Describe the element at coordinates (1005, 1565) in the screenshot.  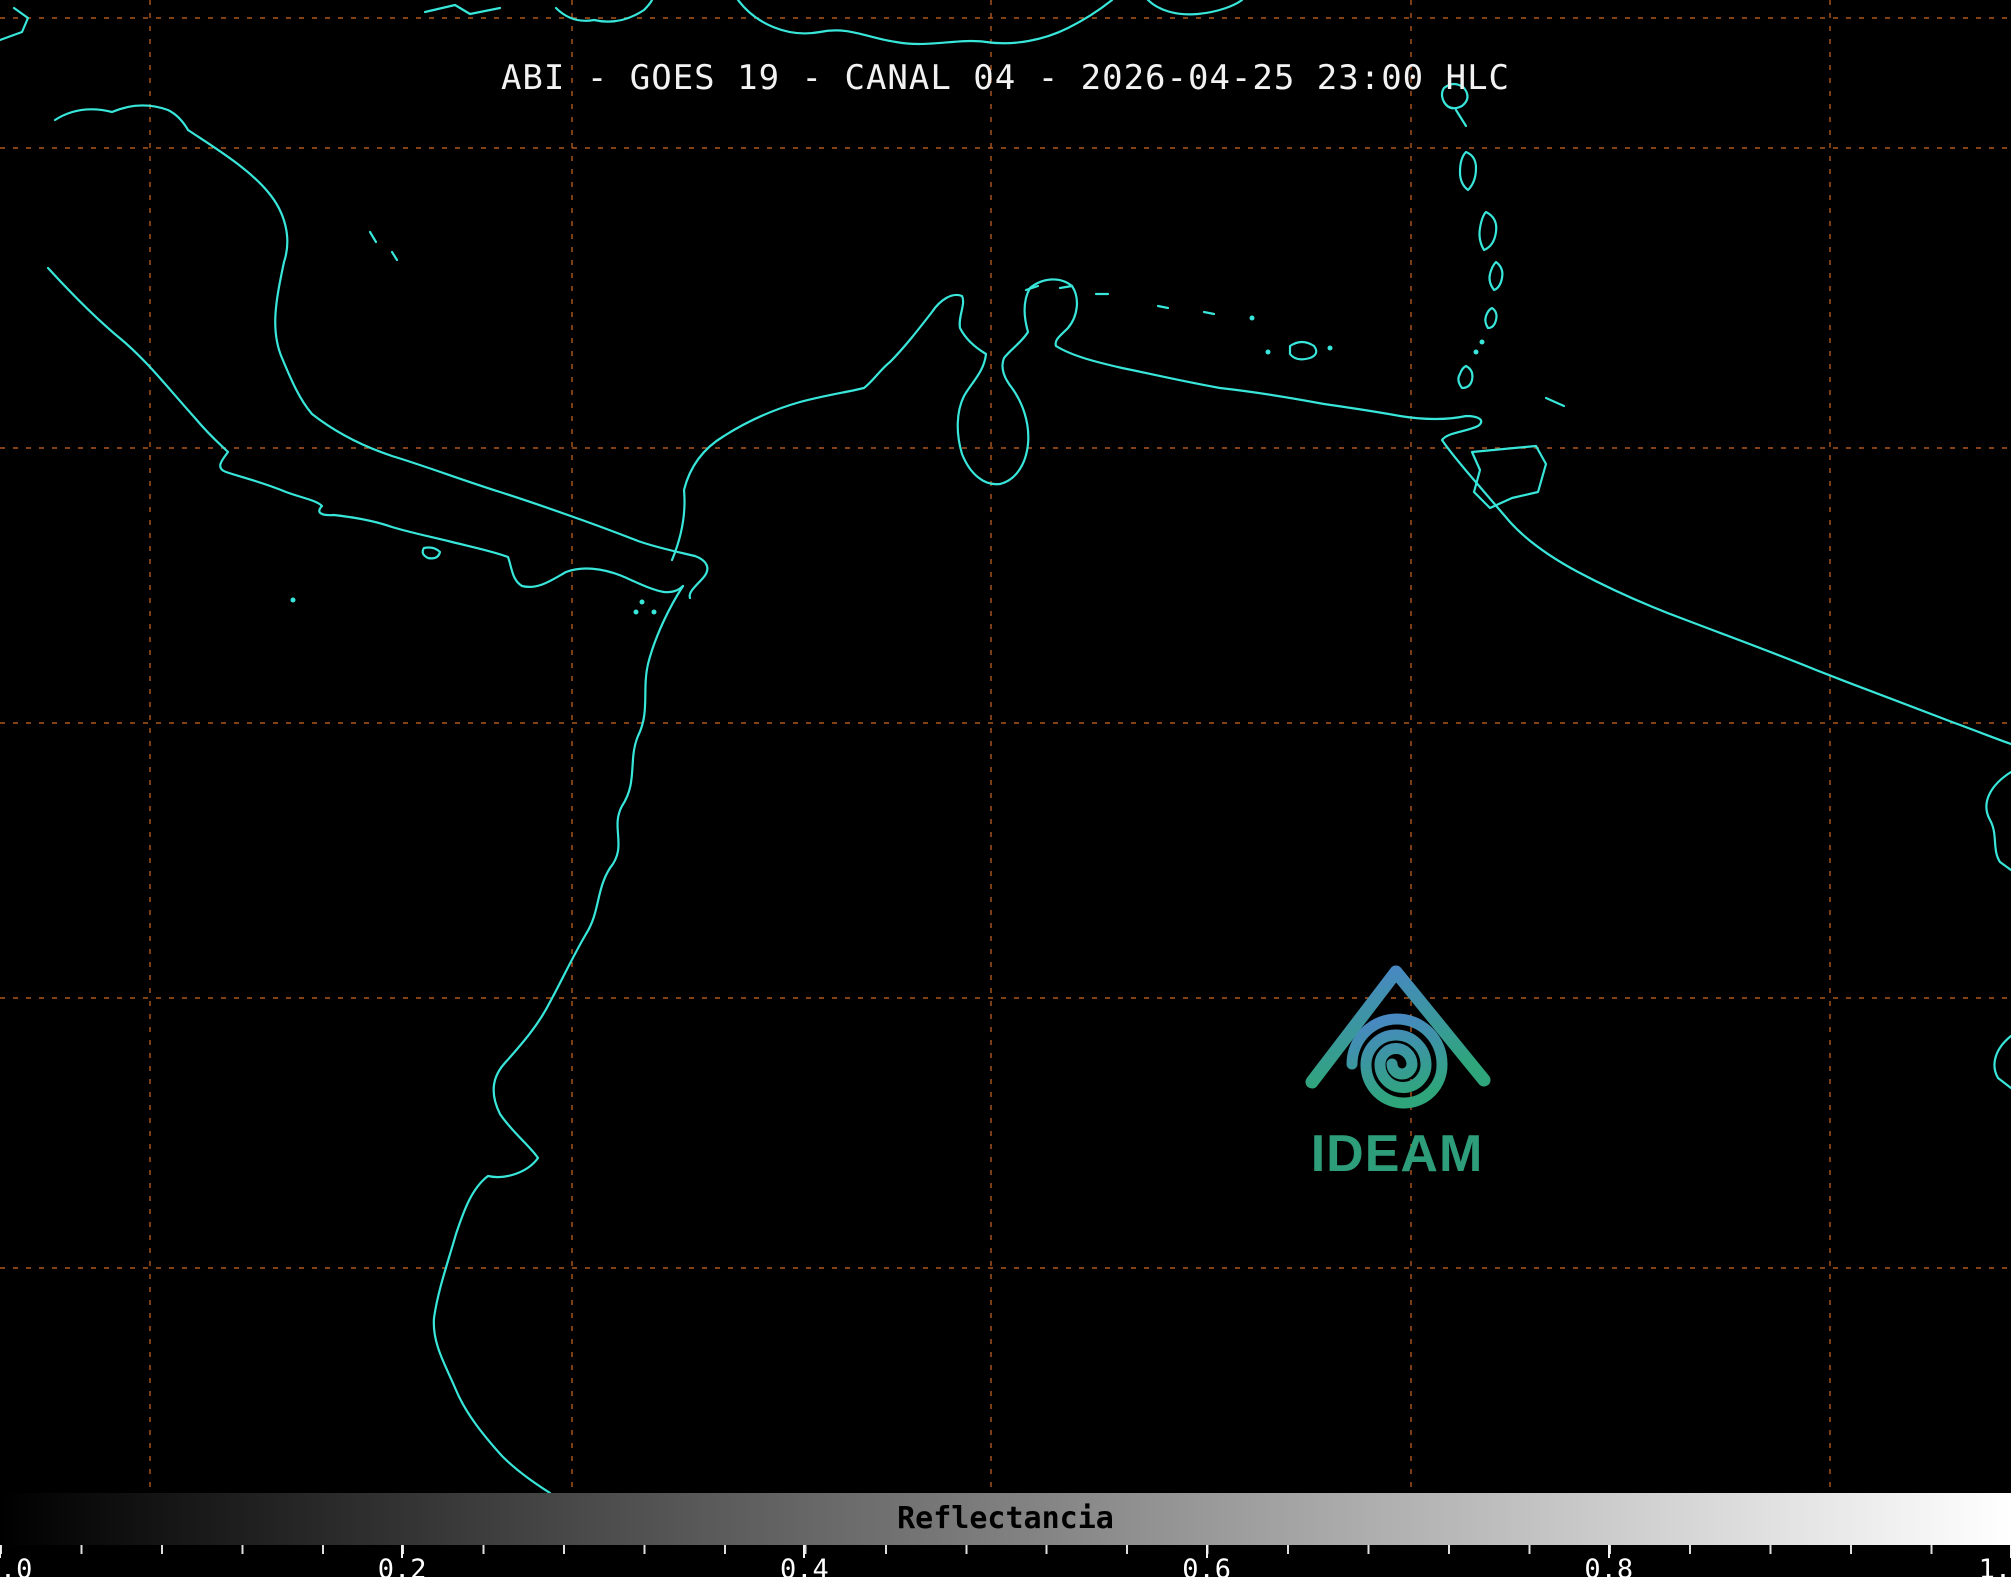
I see `colorbar-tick-labels: 0.0 0.2 0.4 0.6 0.8 1.0` at that location.